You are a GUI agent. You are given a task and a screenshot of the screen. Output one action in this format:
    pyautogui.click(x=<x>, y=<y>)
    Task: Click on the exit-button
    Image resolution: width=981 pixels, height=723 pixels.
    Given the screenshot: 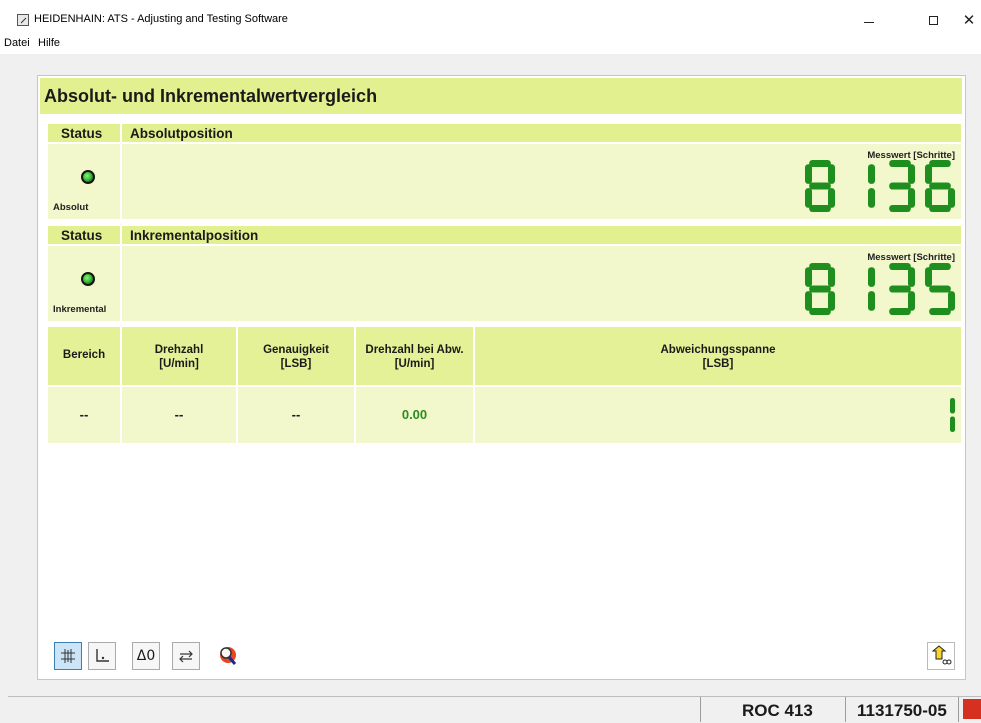 What is the action you would take?
    pyautogui.click(x=941, y=656)
    